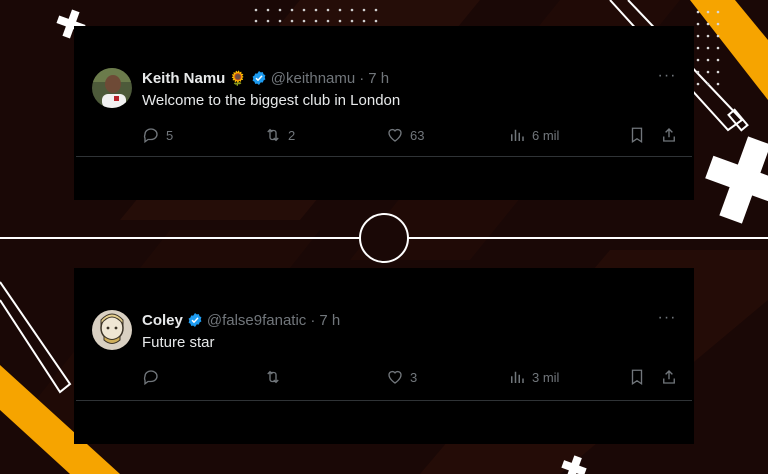  Describe the element at coordinates (546, 377) in the screenshot. I see `view-count: 3 mil` at that location.